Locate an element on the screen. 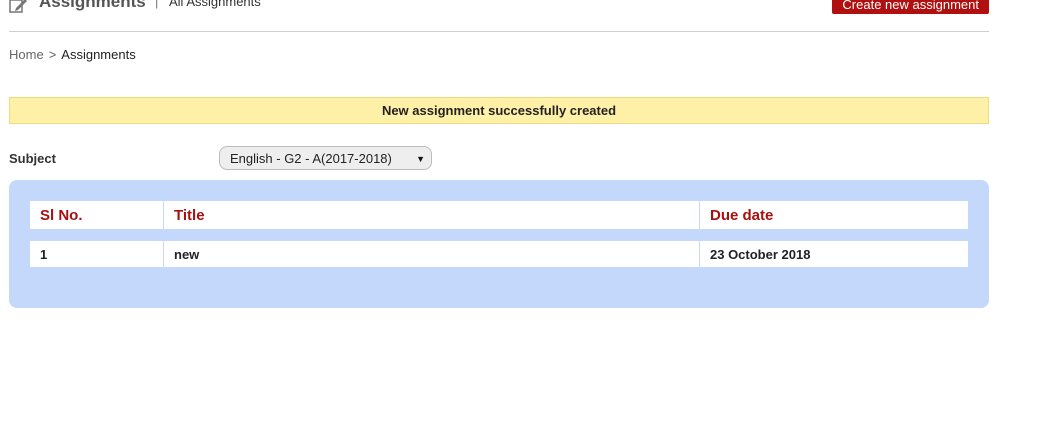 This screenshot has height=430, width=1060. column-header-due-date: Due date is located at coordinates (742, 215).